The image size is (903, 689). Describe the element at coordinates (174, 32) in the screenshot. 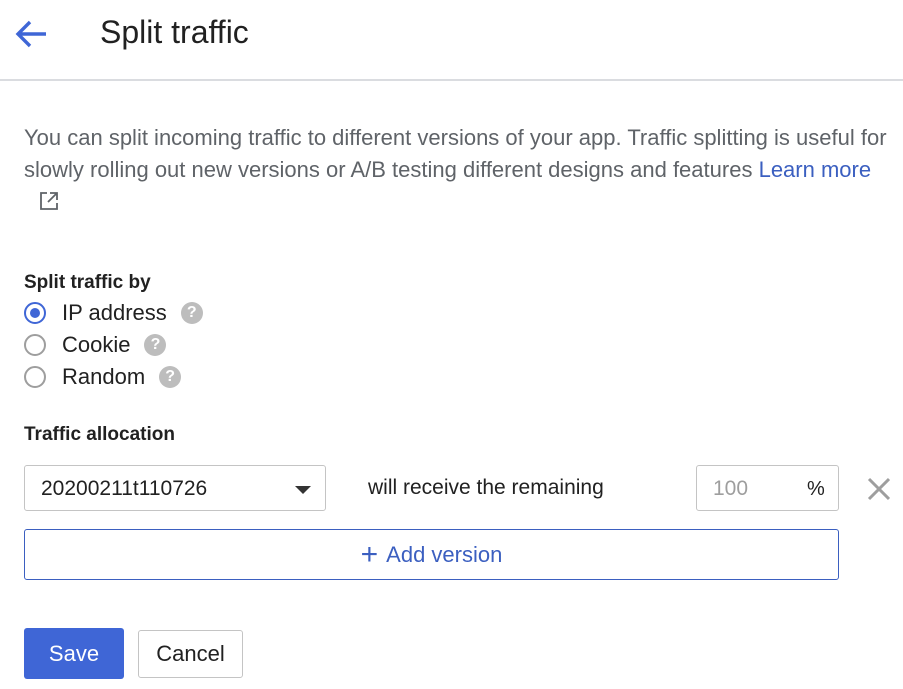

I see `page-title: Split traffic` at that location.